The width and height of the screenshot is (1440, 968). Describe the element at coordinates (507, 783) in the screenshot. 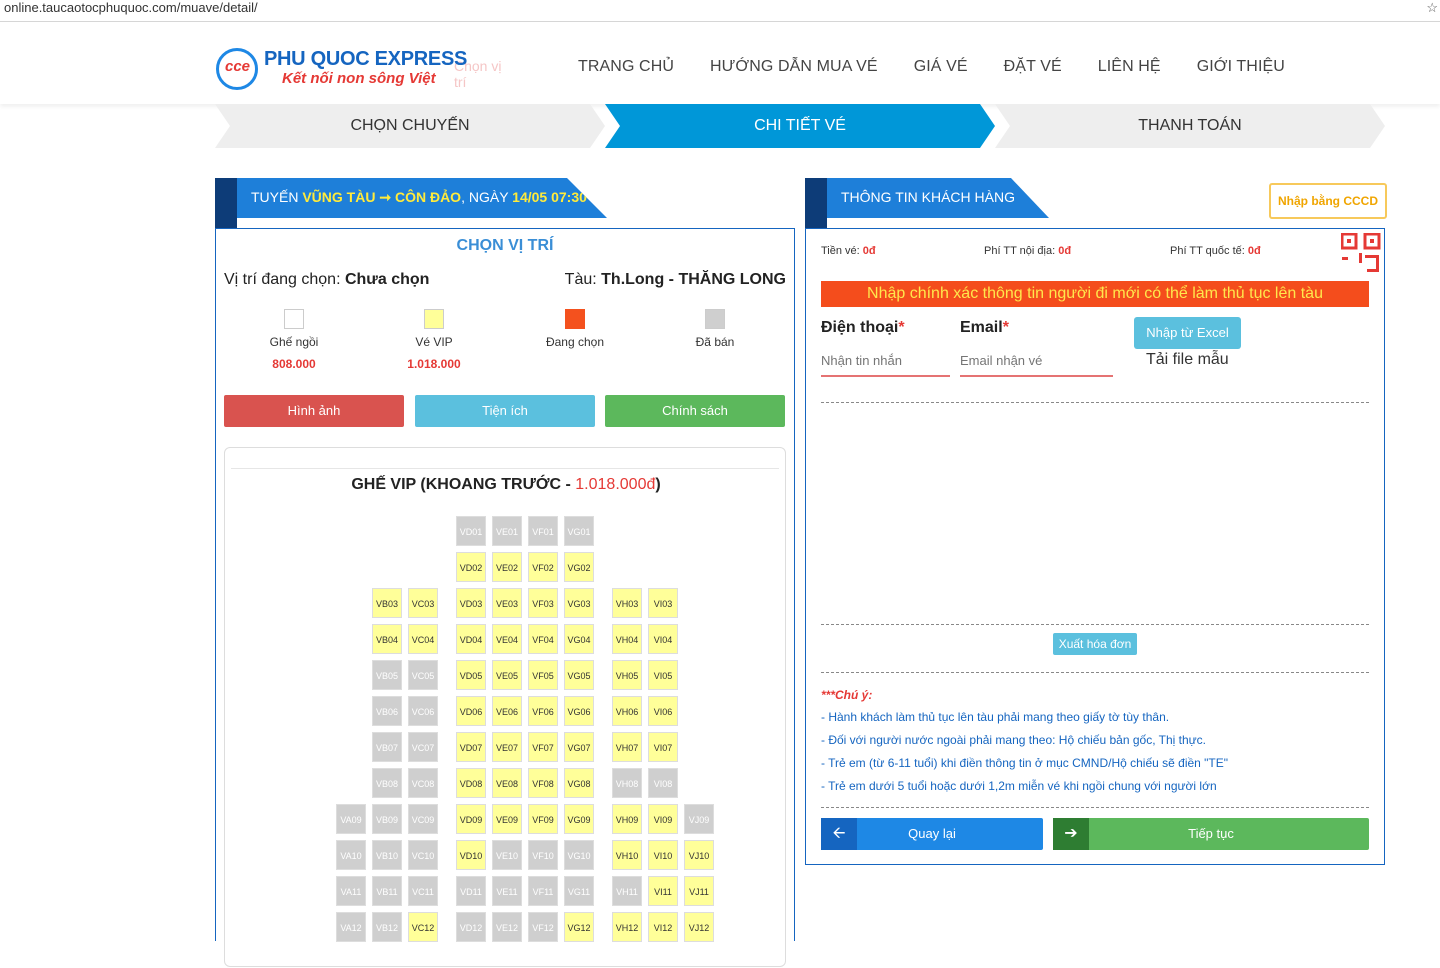

I see `seat-ve08: VE08` at that location.